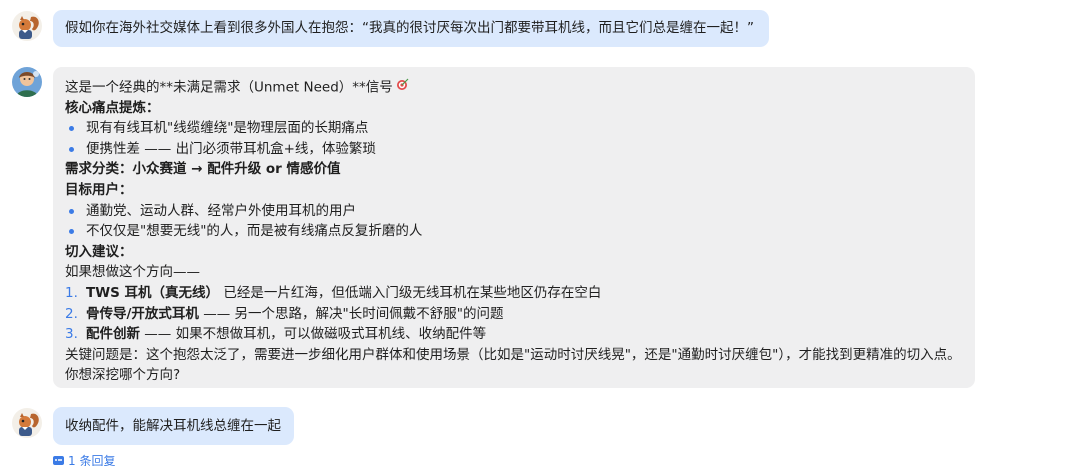  I want to click on pain-points-heading: 核心痛点提炼：, so click(112, 107).